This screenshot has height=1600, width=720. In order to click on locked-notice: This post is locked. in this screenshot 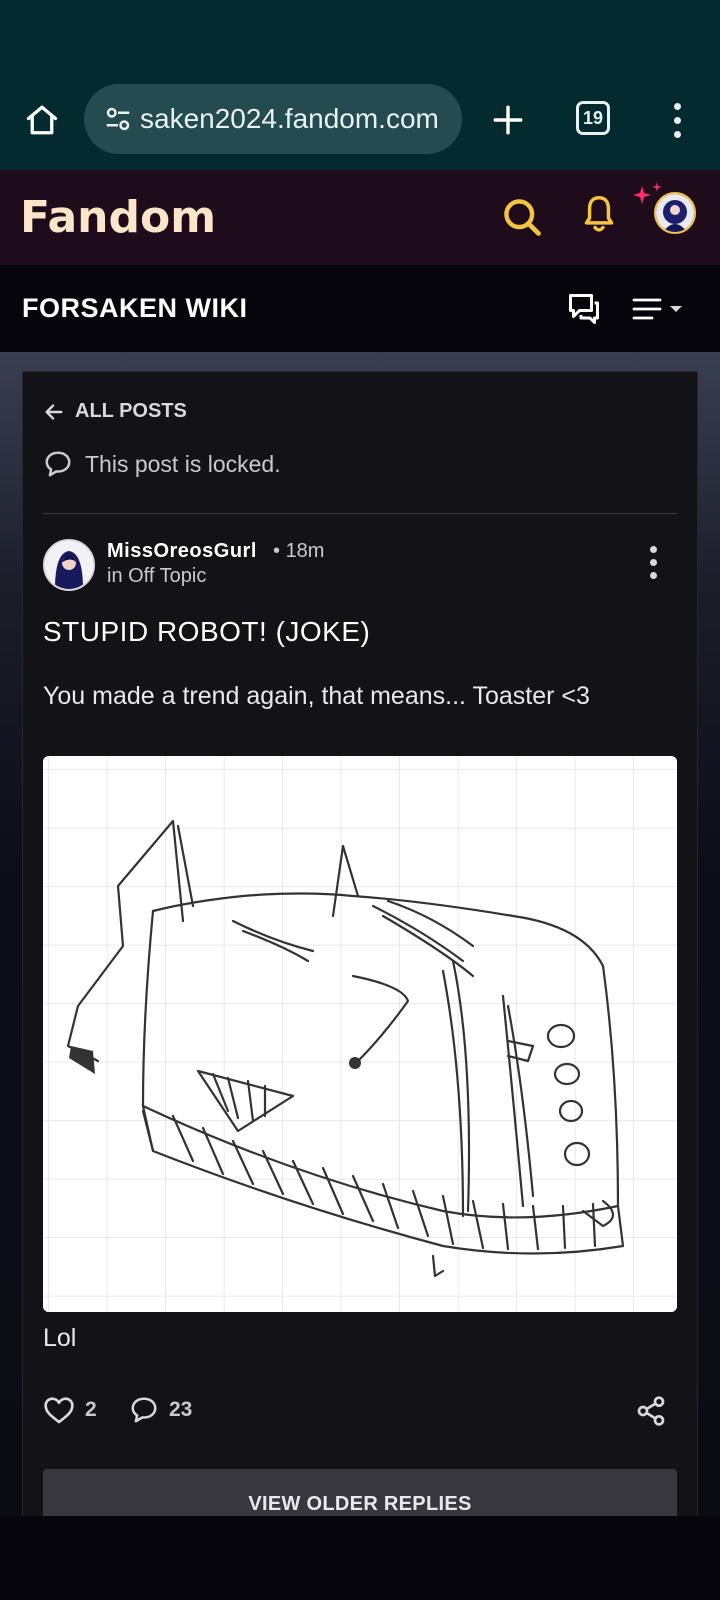, I will do `click(162, 464)`.